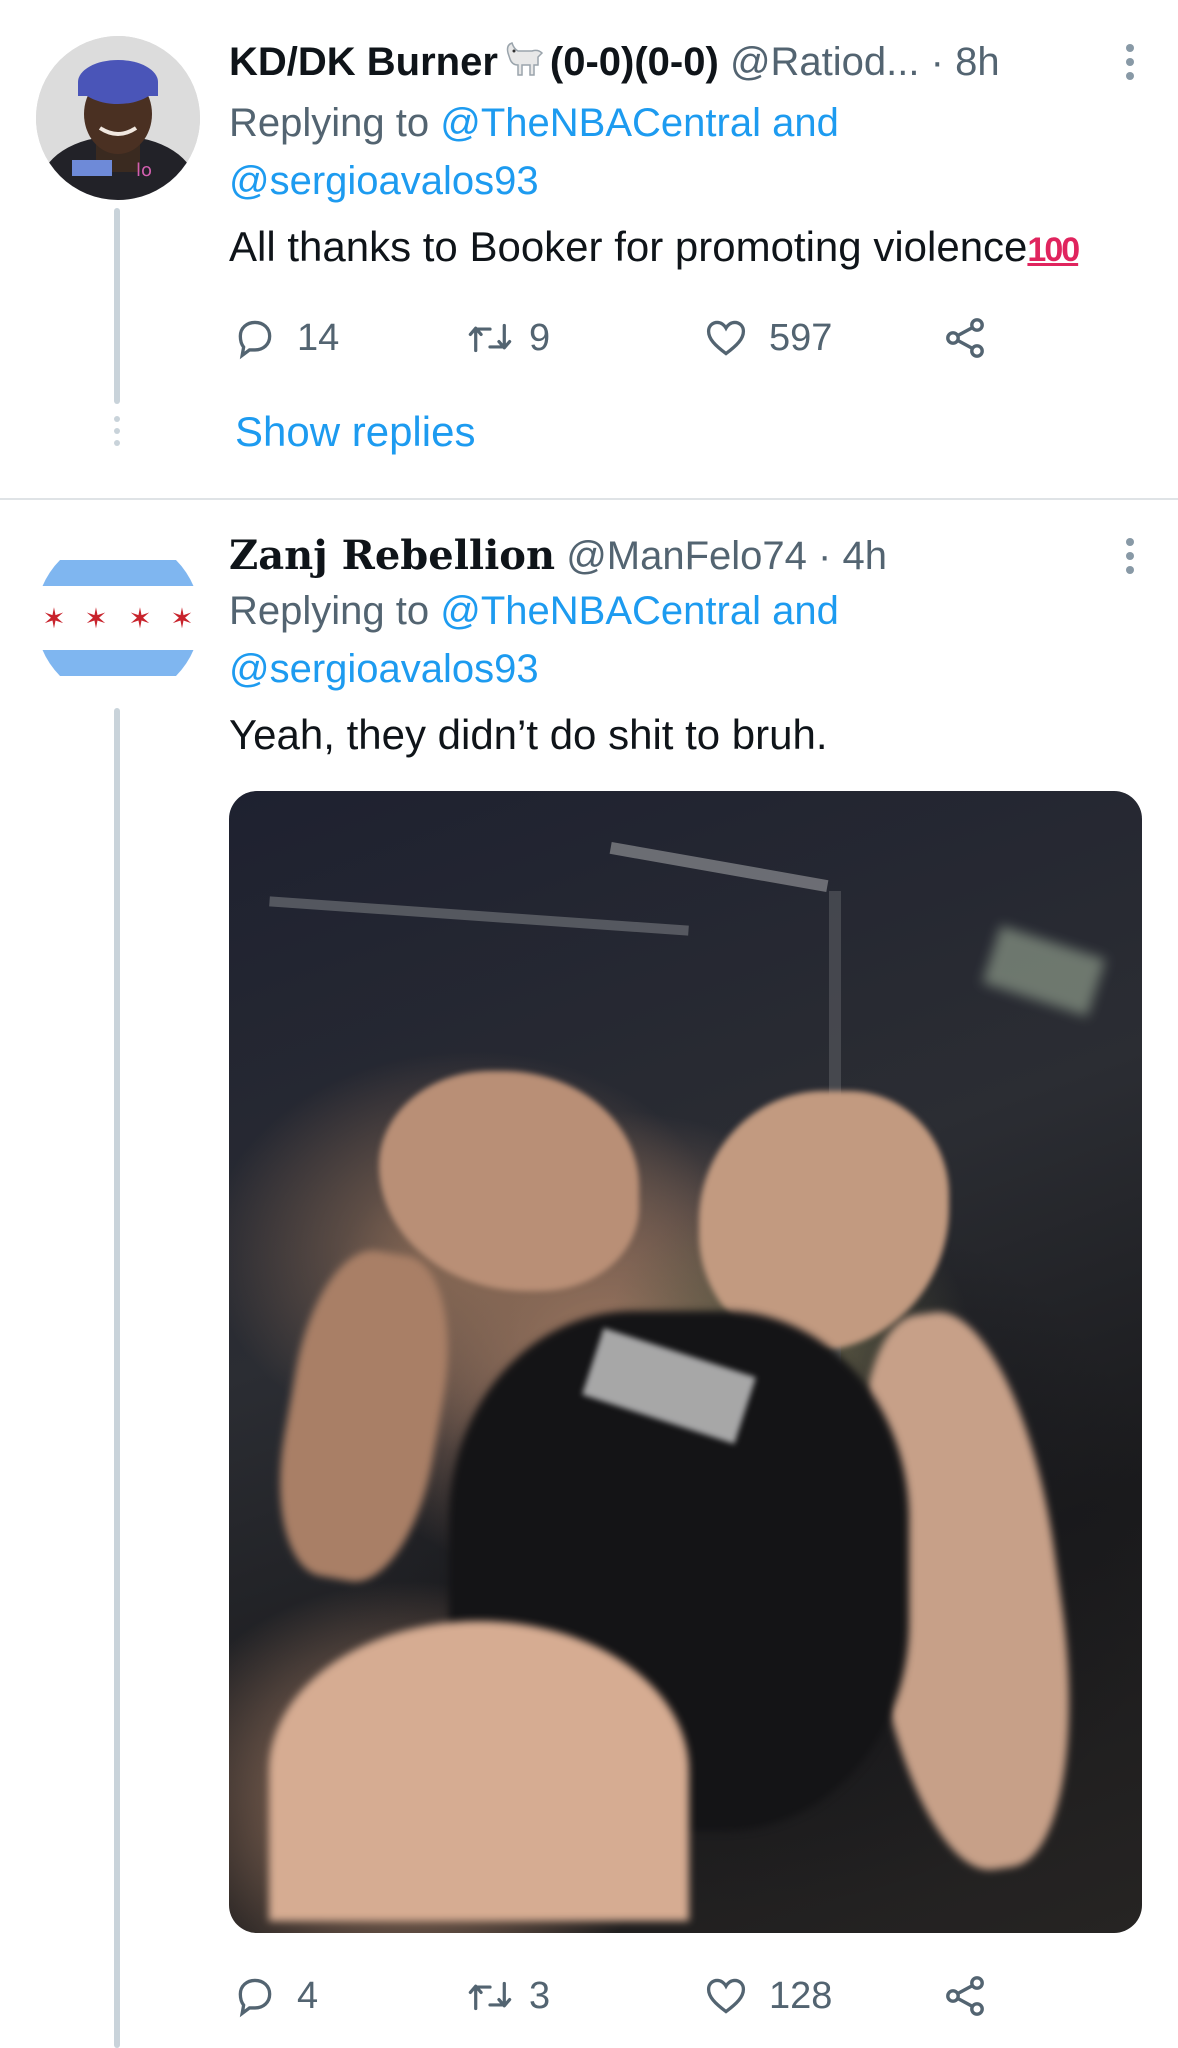 The height and width of the screenshot is (2048, 1178). What do you see at coordinates (801, 337) in the screenshot?
I see `like-count: 597` at bounding box center [801, 337].